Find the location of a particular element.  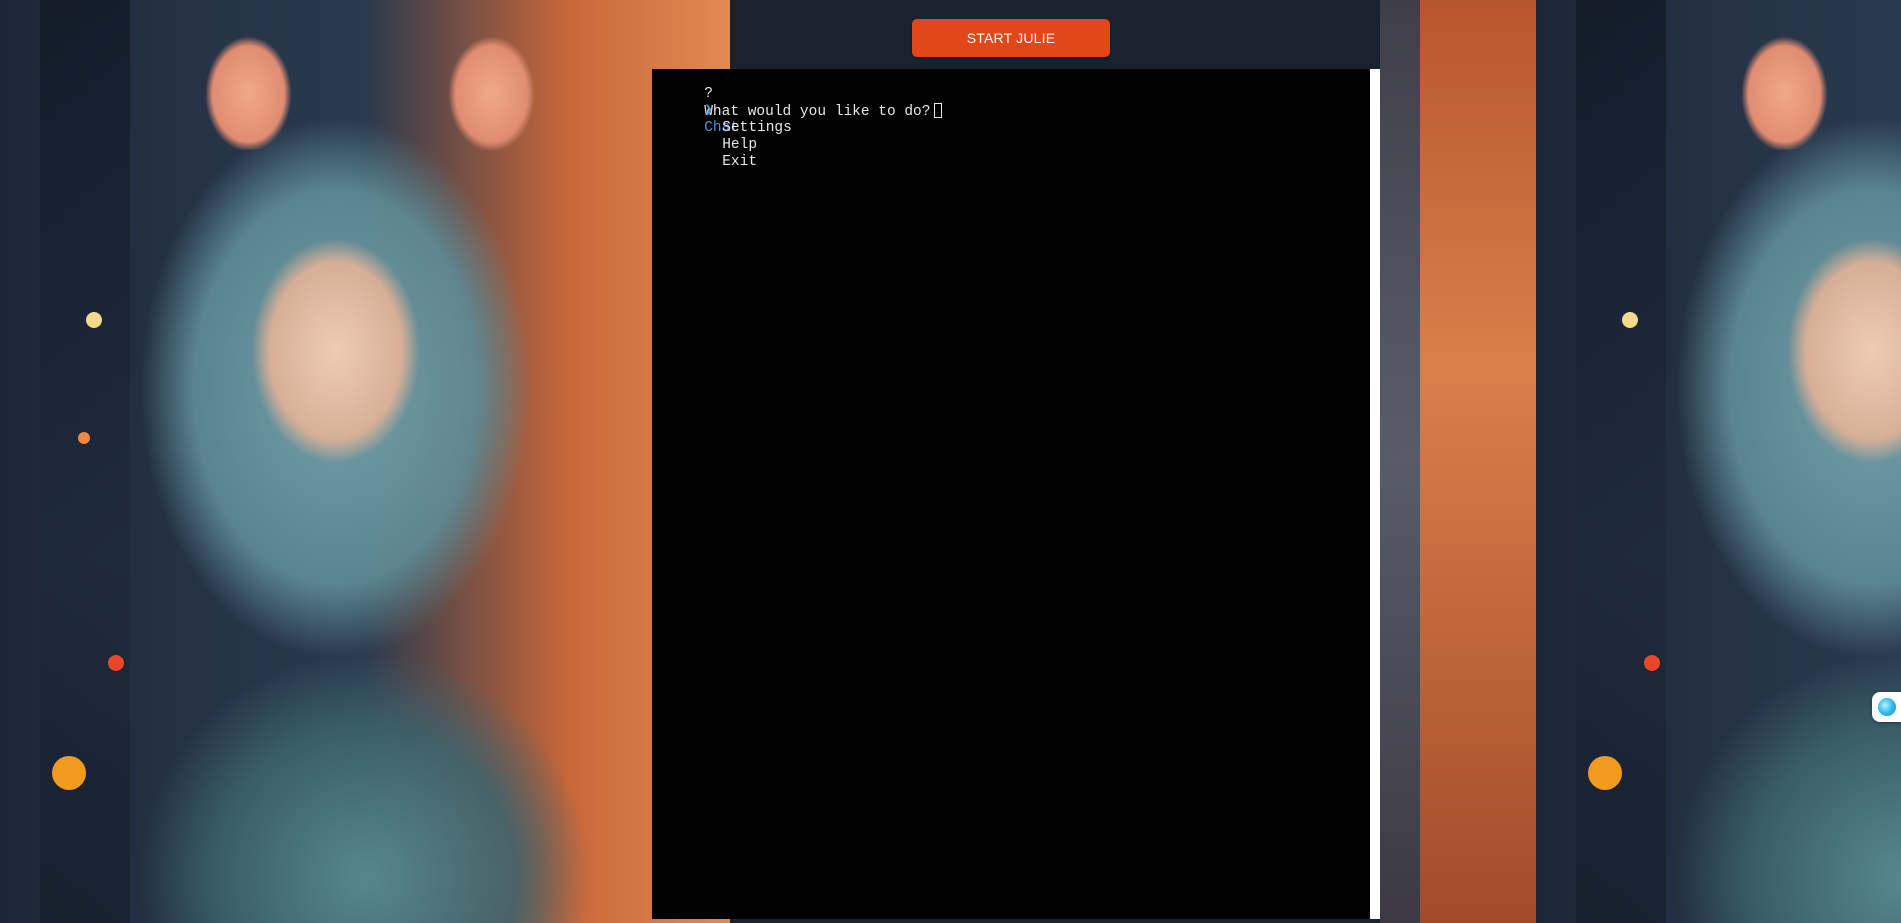

text-cursor is located at coordinates (938, 110).